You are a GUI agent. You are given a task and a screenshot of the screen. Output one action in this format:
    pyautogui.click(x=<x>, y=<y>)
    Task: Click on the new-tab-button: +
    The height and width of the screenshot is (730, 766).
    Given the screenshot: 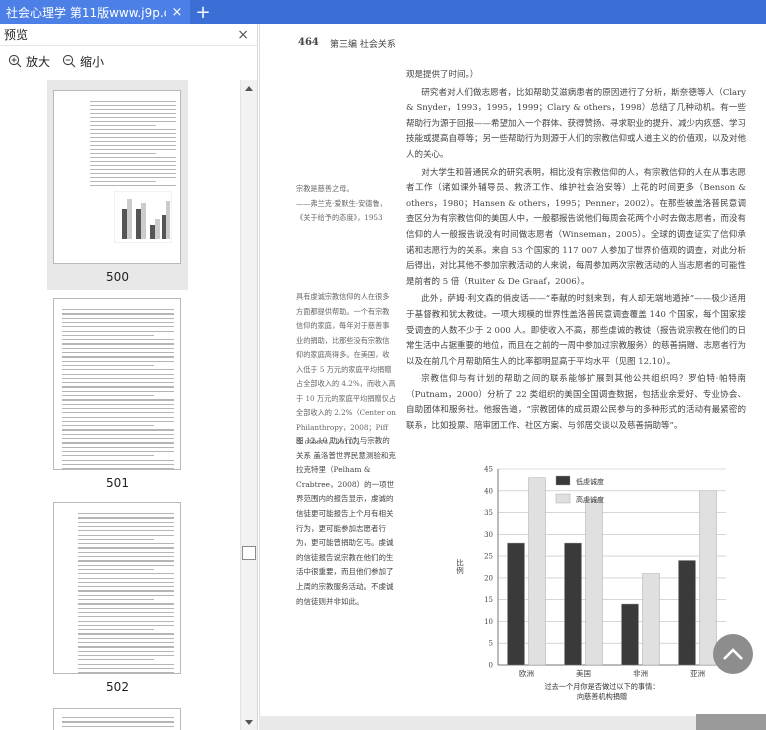 What is the action you would take?
    pyautogui.click(x=203, y=12)
    